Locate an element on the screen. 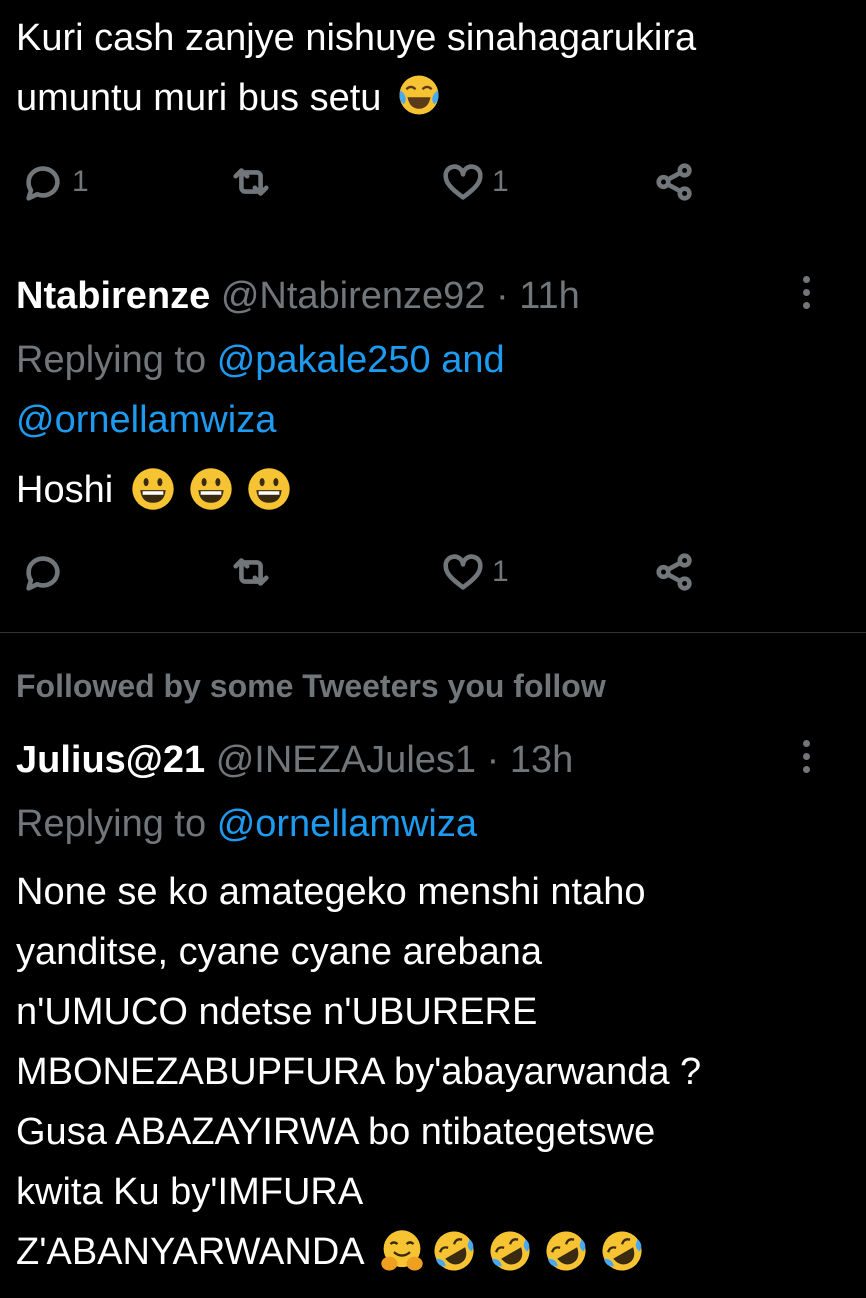  reply-button: 1 is located at coordinates (54, 182).